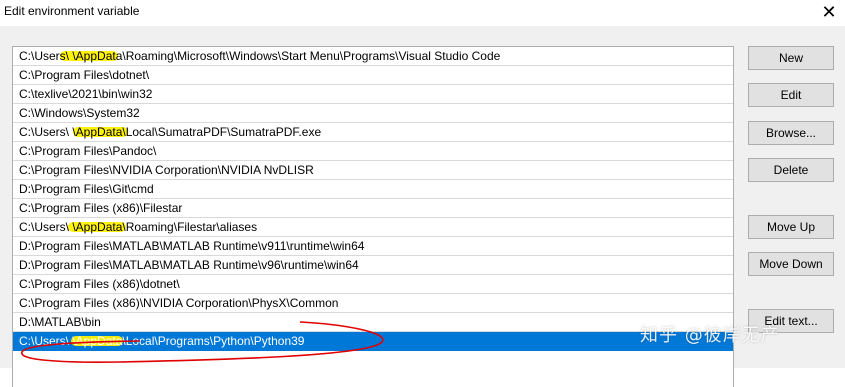  What do you see at coordinates (373, 113) in the screenshot?
I see `path-list-item: C:\Windows\System32` at bounding box center [373, 113].